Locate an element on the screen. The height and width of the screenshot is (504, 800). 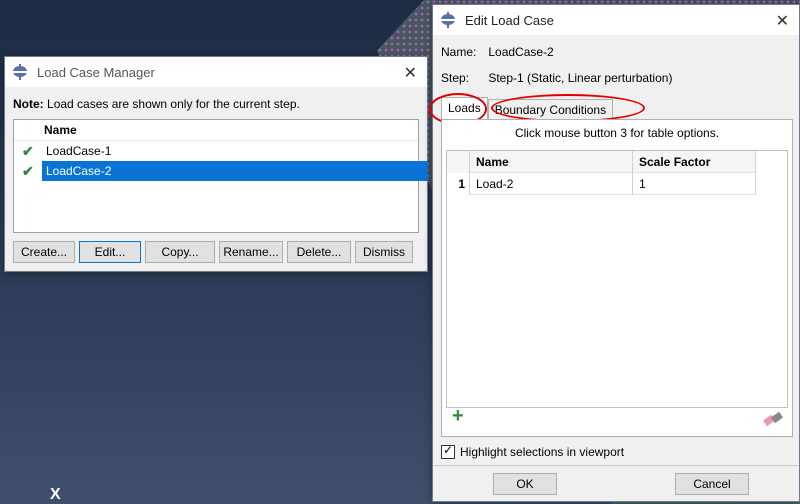
title-bar: Edit Load Case ✕ is located at coordinates (616, 20).